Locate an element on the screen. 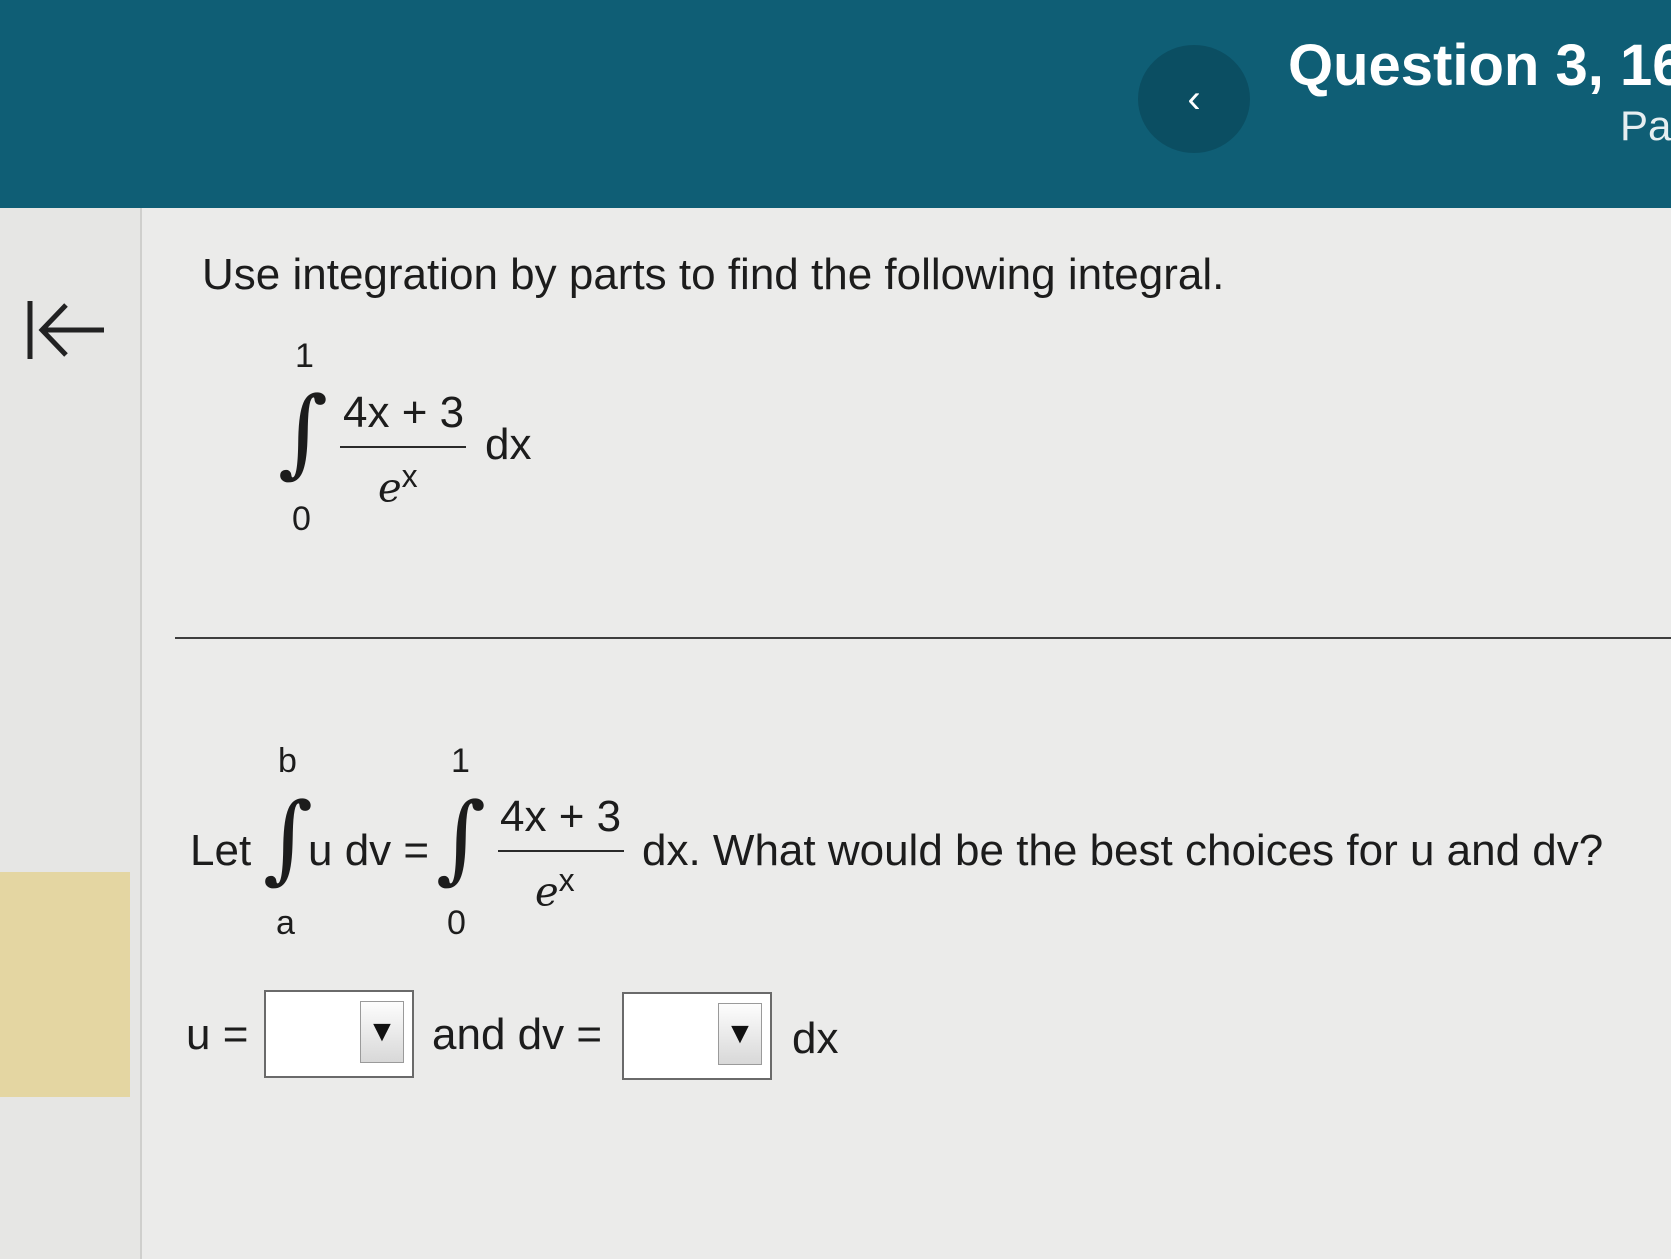 Image resolution: width=1671 pixels, height=1259 pixels. rhs-denominator: ex is located at coordinates (555, 889).